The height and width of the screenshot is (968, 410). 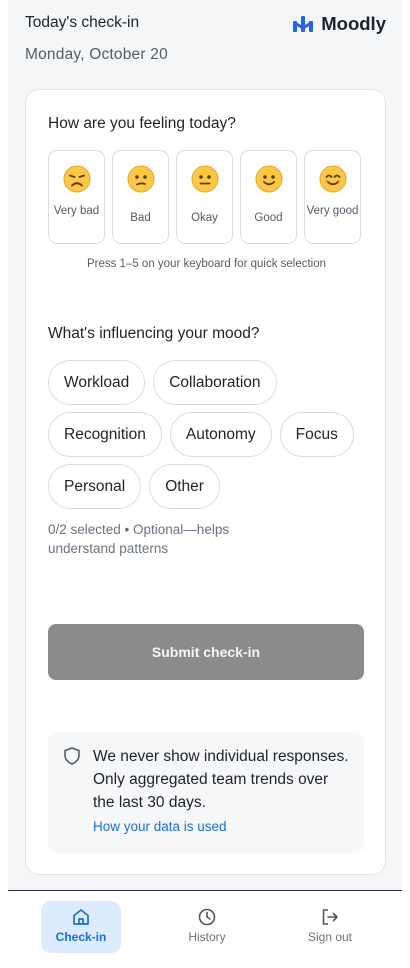 What do you see at coordinates (330, 937) in the screenshot?
I see `nav-label: Sign out` at bounding box center [330, 937].